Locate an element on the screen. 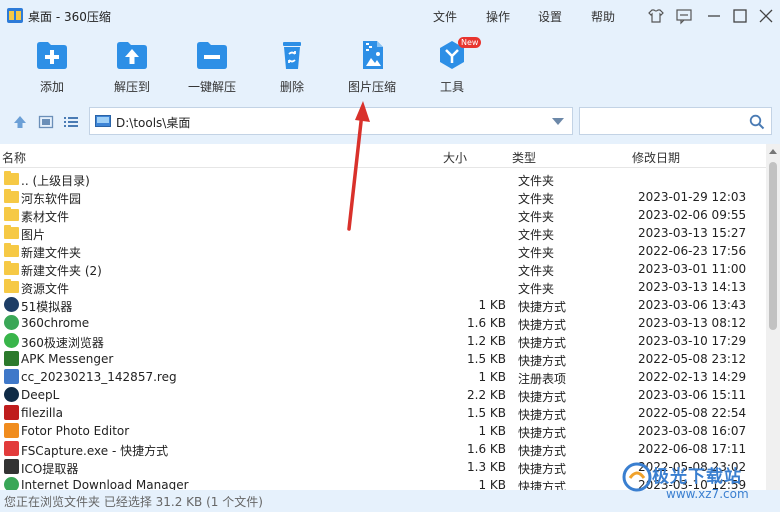 Image resolution: width=780 pixels, height=512 pixels. window-title: 桌面 - 360压缩 is located at coordinates (69, 17).